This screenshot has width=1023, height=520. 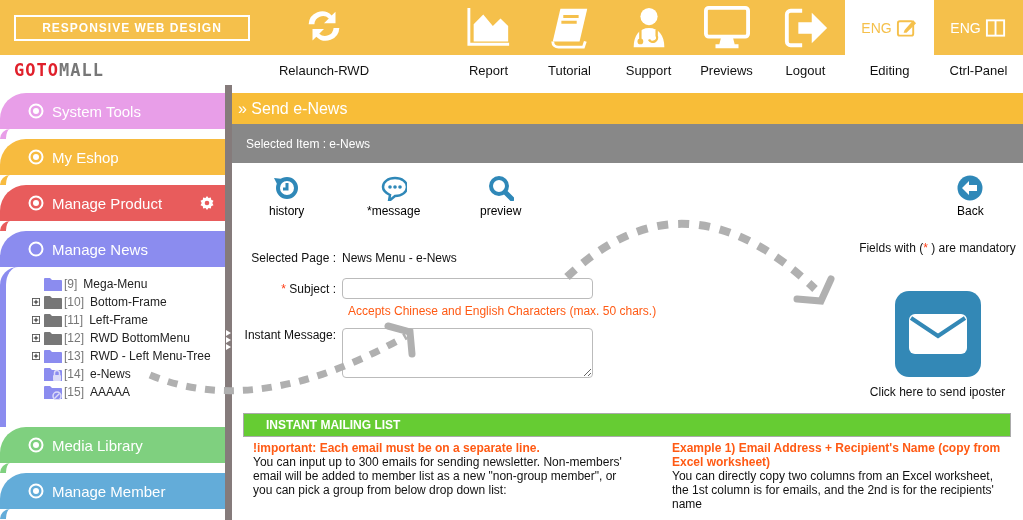 I want to click on item-number: [10], so click(x=74, y=302).